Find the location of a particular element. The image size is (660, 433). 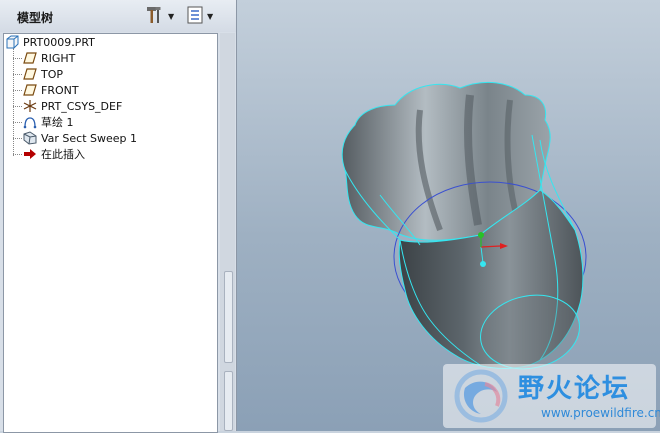

tree-item-var-sect-sweep: Var Sect Sweep 1 is located at coordinates (80, 138).